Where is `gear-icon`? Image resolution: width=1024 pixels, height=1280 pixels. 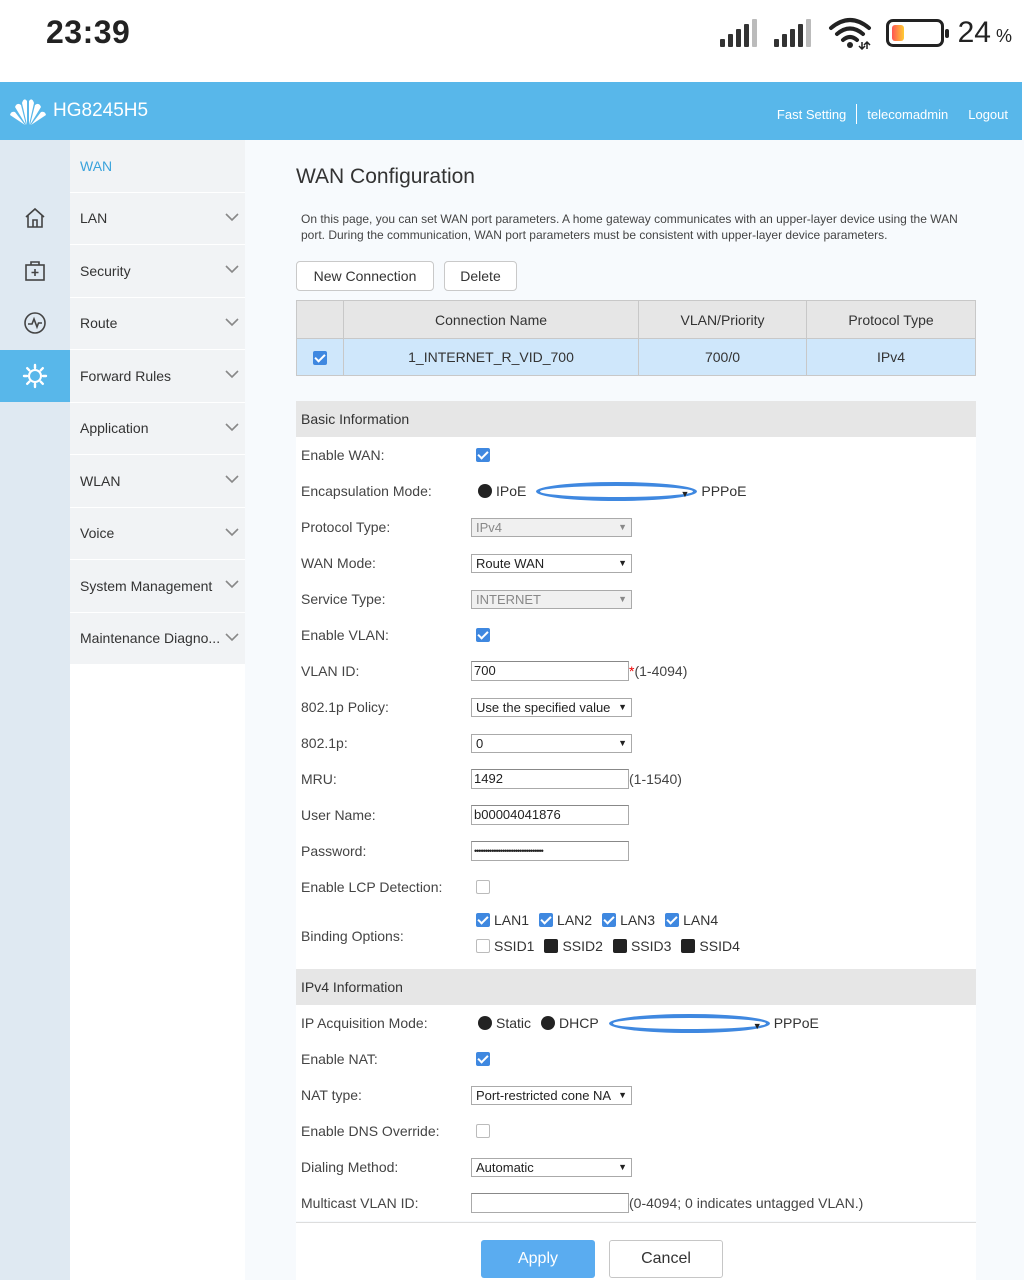
gear-icon is located at coordinates (35, 376).